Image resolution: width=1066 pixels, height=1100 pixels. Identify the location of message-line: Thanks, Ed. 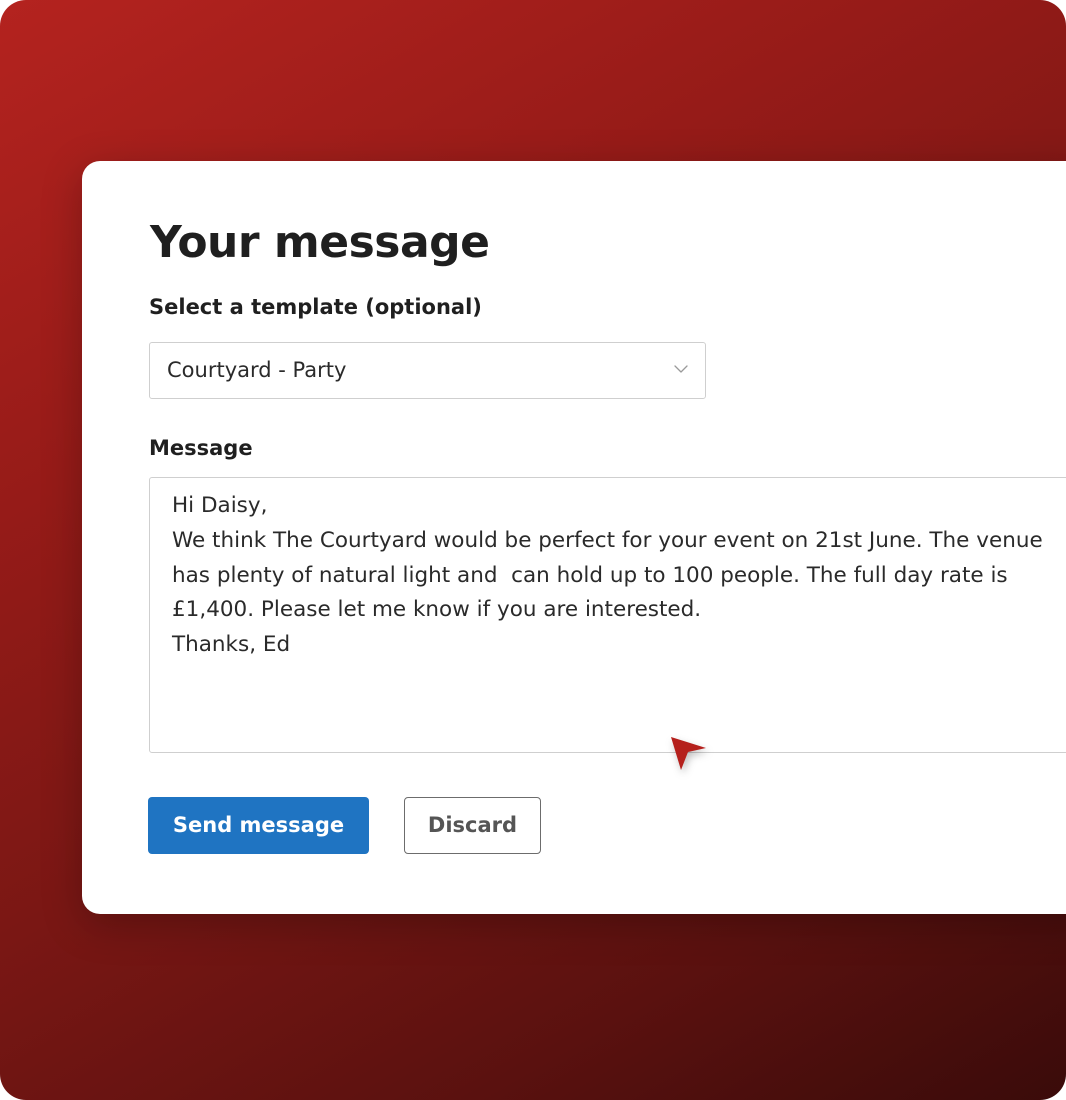
(231, 644).